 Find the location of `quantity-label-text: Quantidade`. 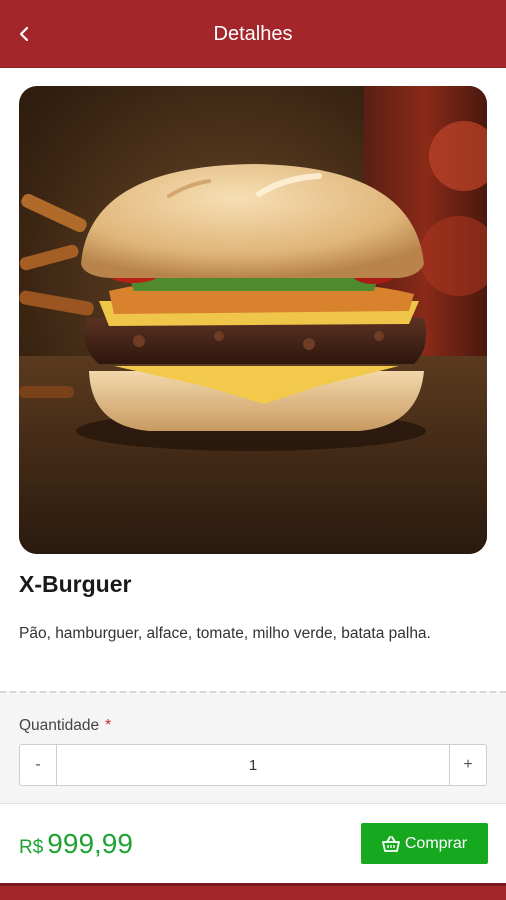

quantity-label-text: Quantidade is located at coordinates (59, 725).